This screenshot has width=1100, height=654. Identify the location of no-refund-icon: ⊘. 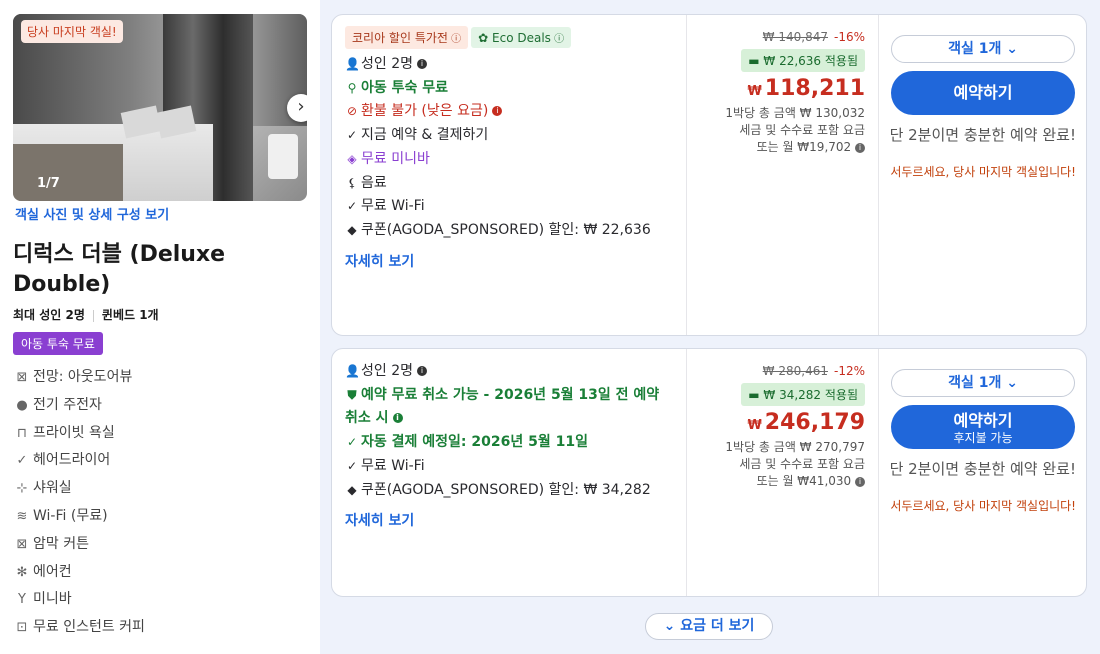
(352, 111).